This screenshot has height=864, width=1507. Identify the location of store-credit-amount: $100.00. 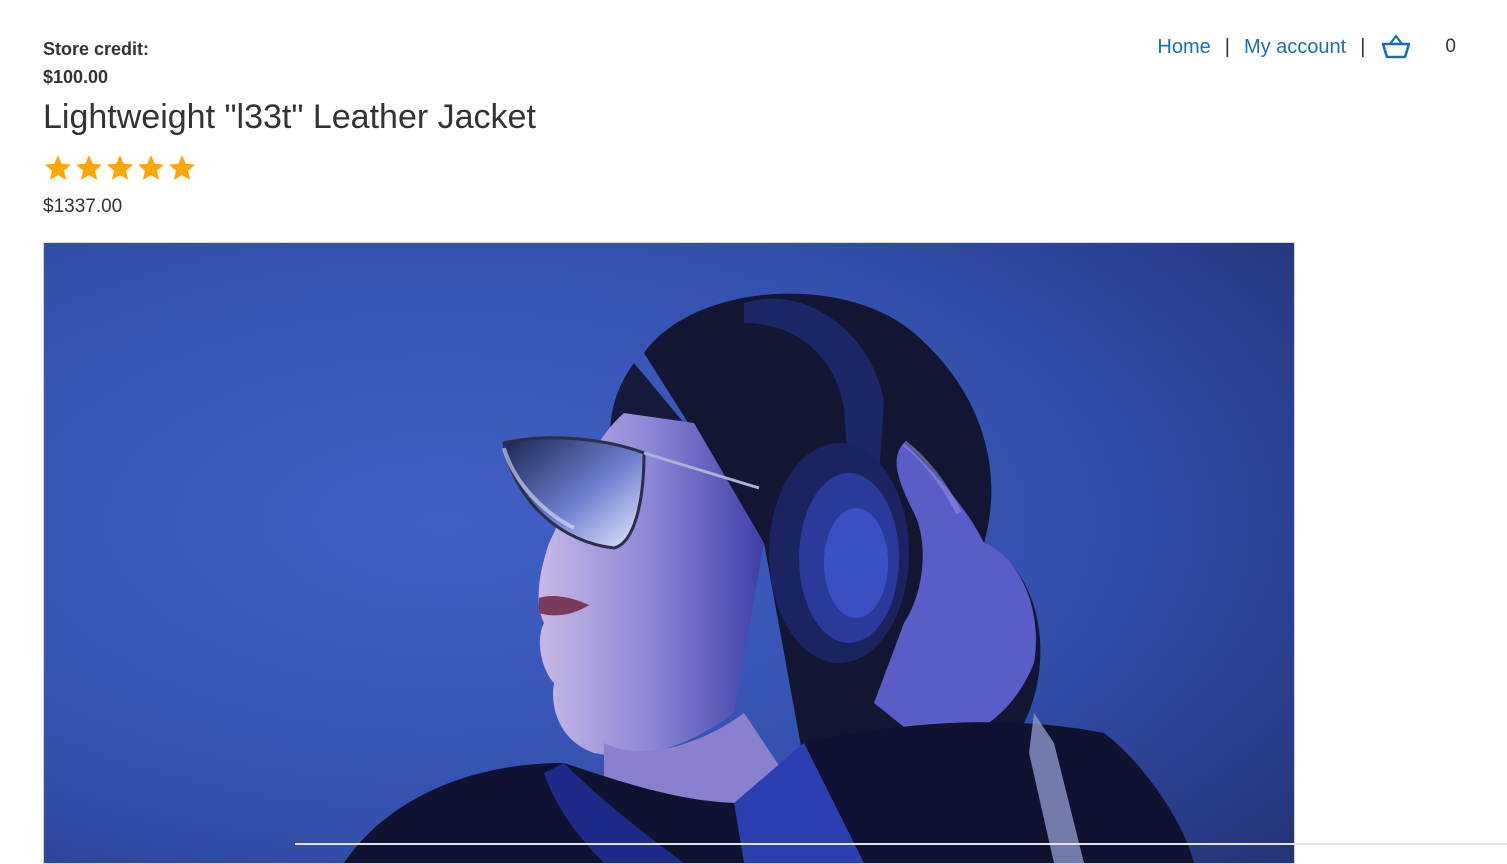
(76, 77).